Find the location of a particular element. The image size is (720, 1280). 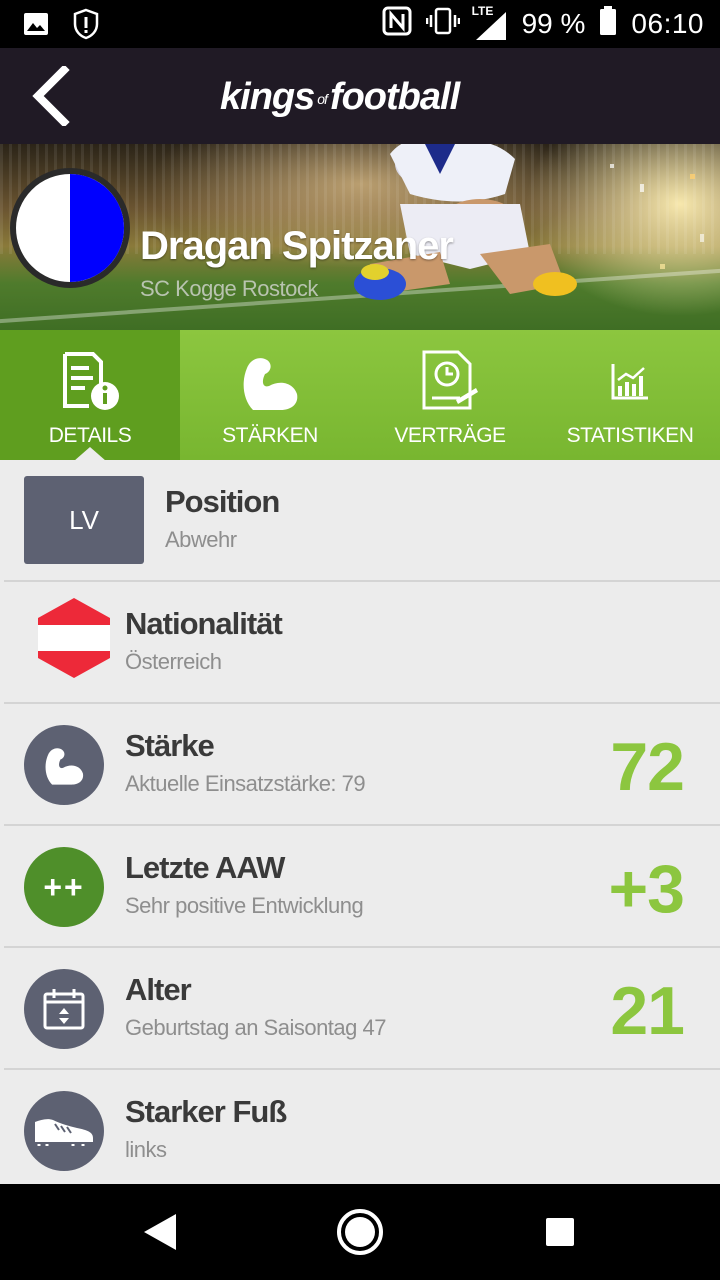

tab-details-label: DETAILS is located at coordinates (90, 435).